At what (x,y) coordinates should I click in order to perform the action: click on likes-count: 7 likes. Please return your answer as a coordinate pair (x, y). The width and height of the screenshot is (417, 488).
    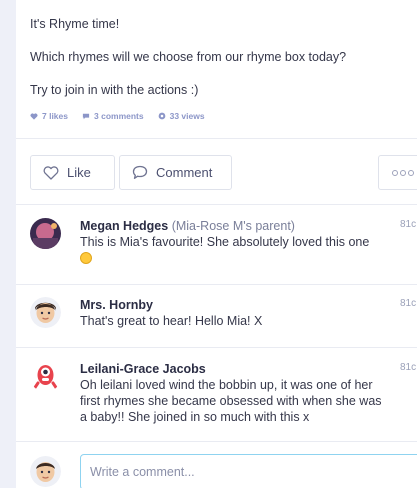
    Looking at the image, I should click on (55, 116).